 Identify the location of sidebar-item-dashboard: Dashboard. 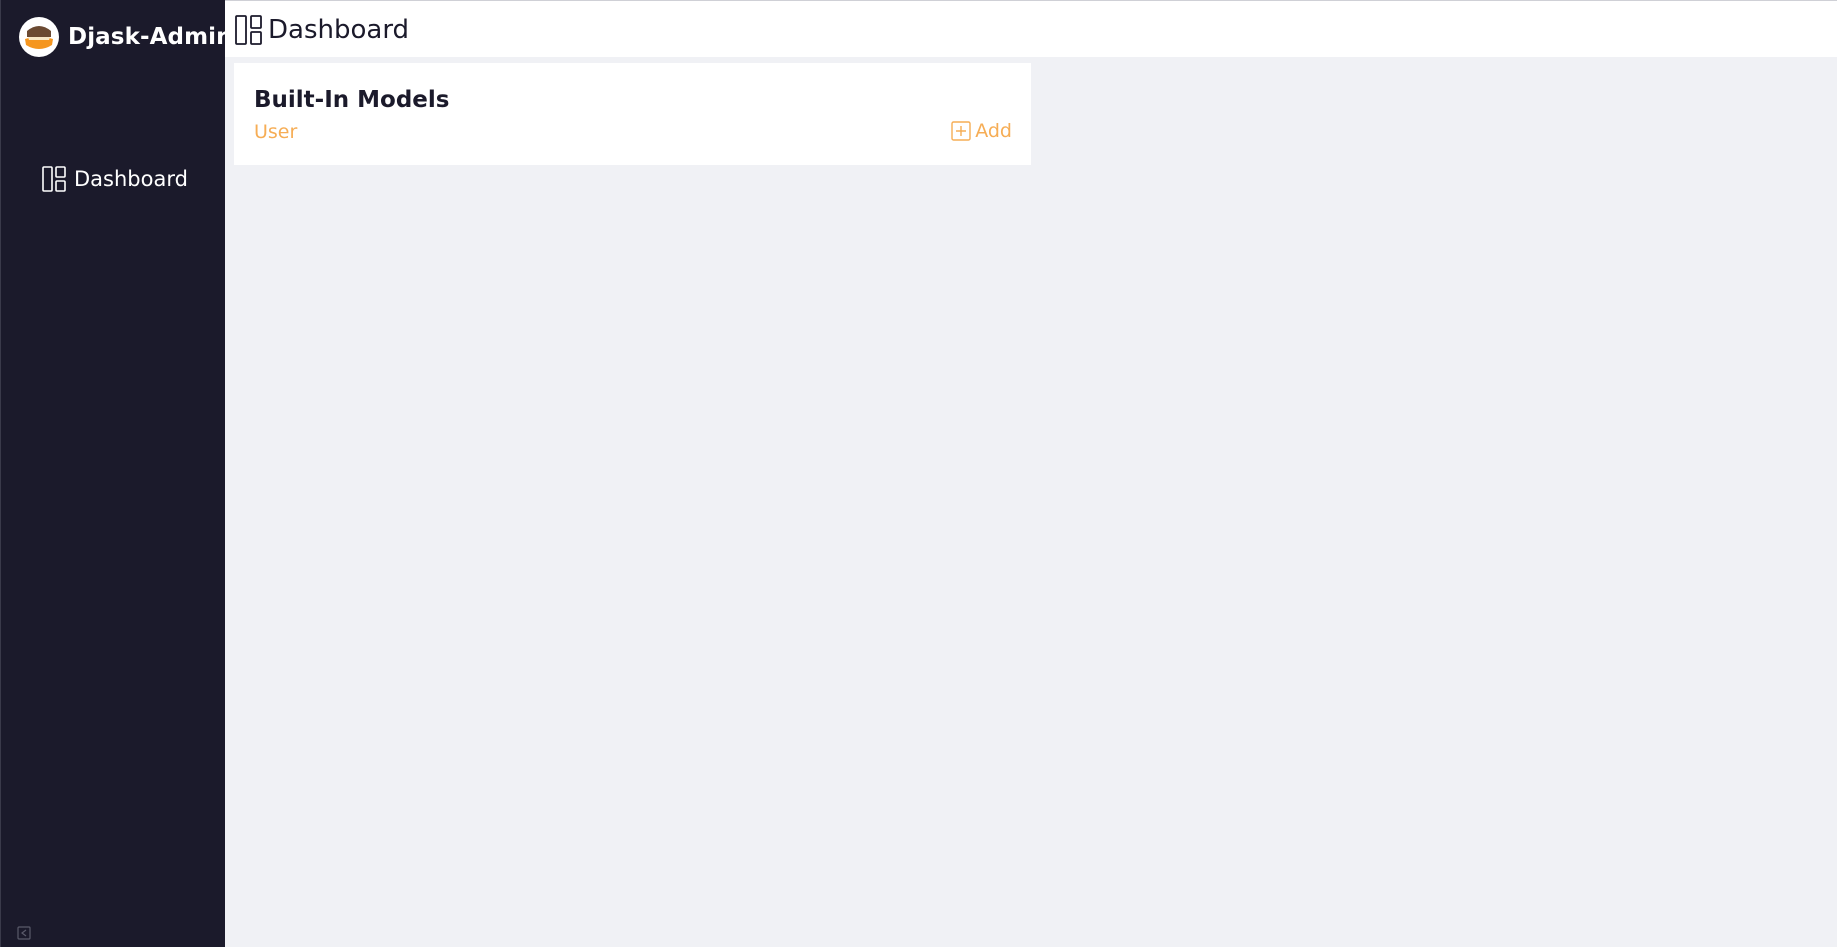
(115, 179).